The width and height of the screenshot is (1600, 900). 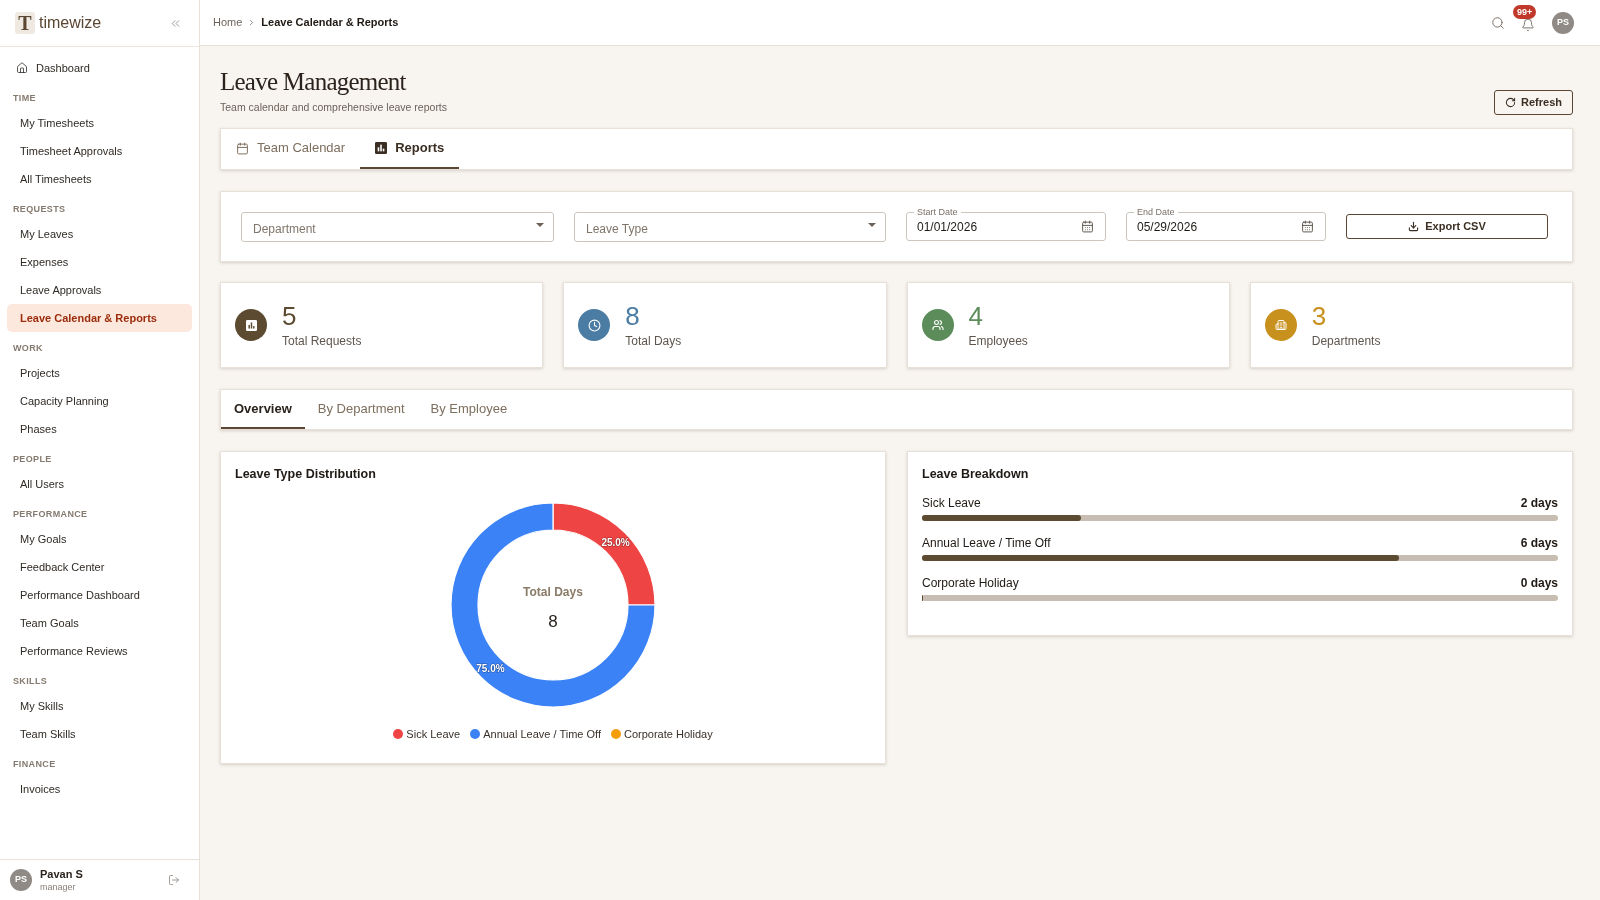 What do you see at coordinates (99, 68) in the screenshot?
I see `nav-item: Dashboard` at bounding box center [99, 68].